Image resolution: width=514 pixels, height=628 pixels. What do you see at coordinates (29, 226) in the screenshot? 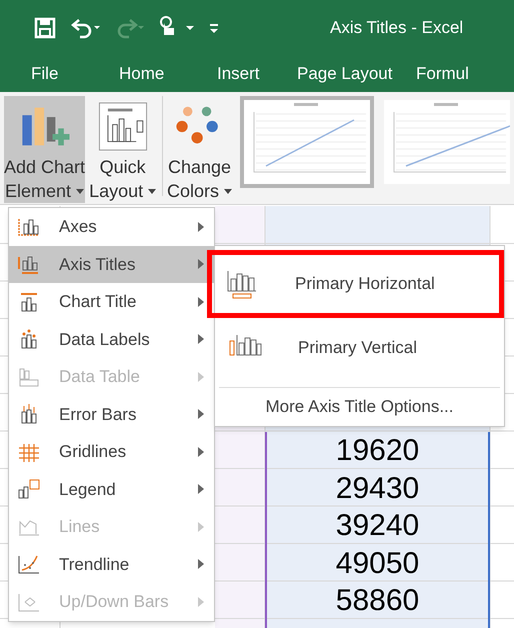
I see `axes-icon` at bounding box center [29, 226].